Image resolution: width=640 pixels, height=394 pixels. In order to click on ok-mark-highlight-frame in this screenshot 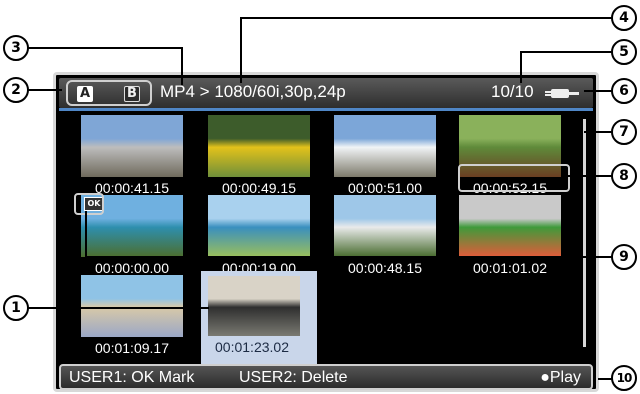, I will do `click(89, 204)`.